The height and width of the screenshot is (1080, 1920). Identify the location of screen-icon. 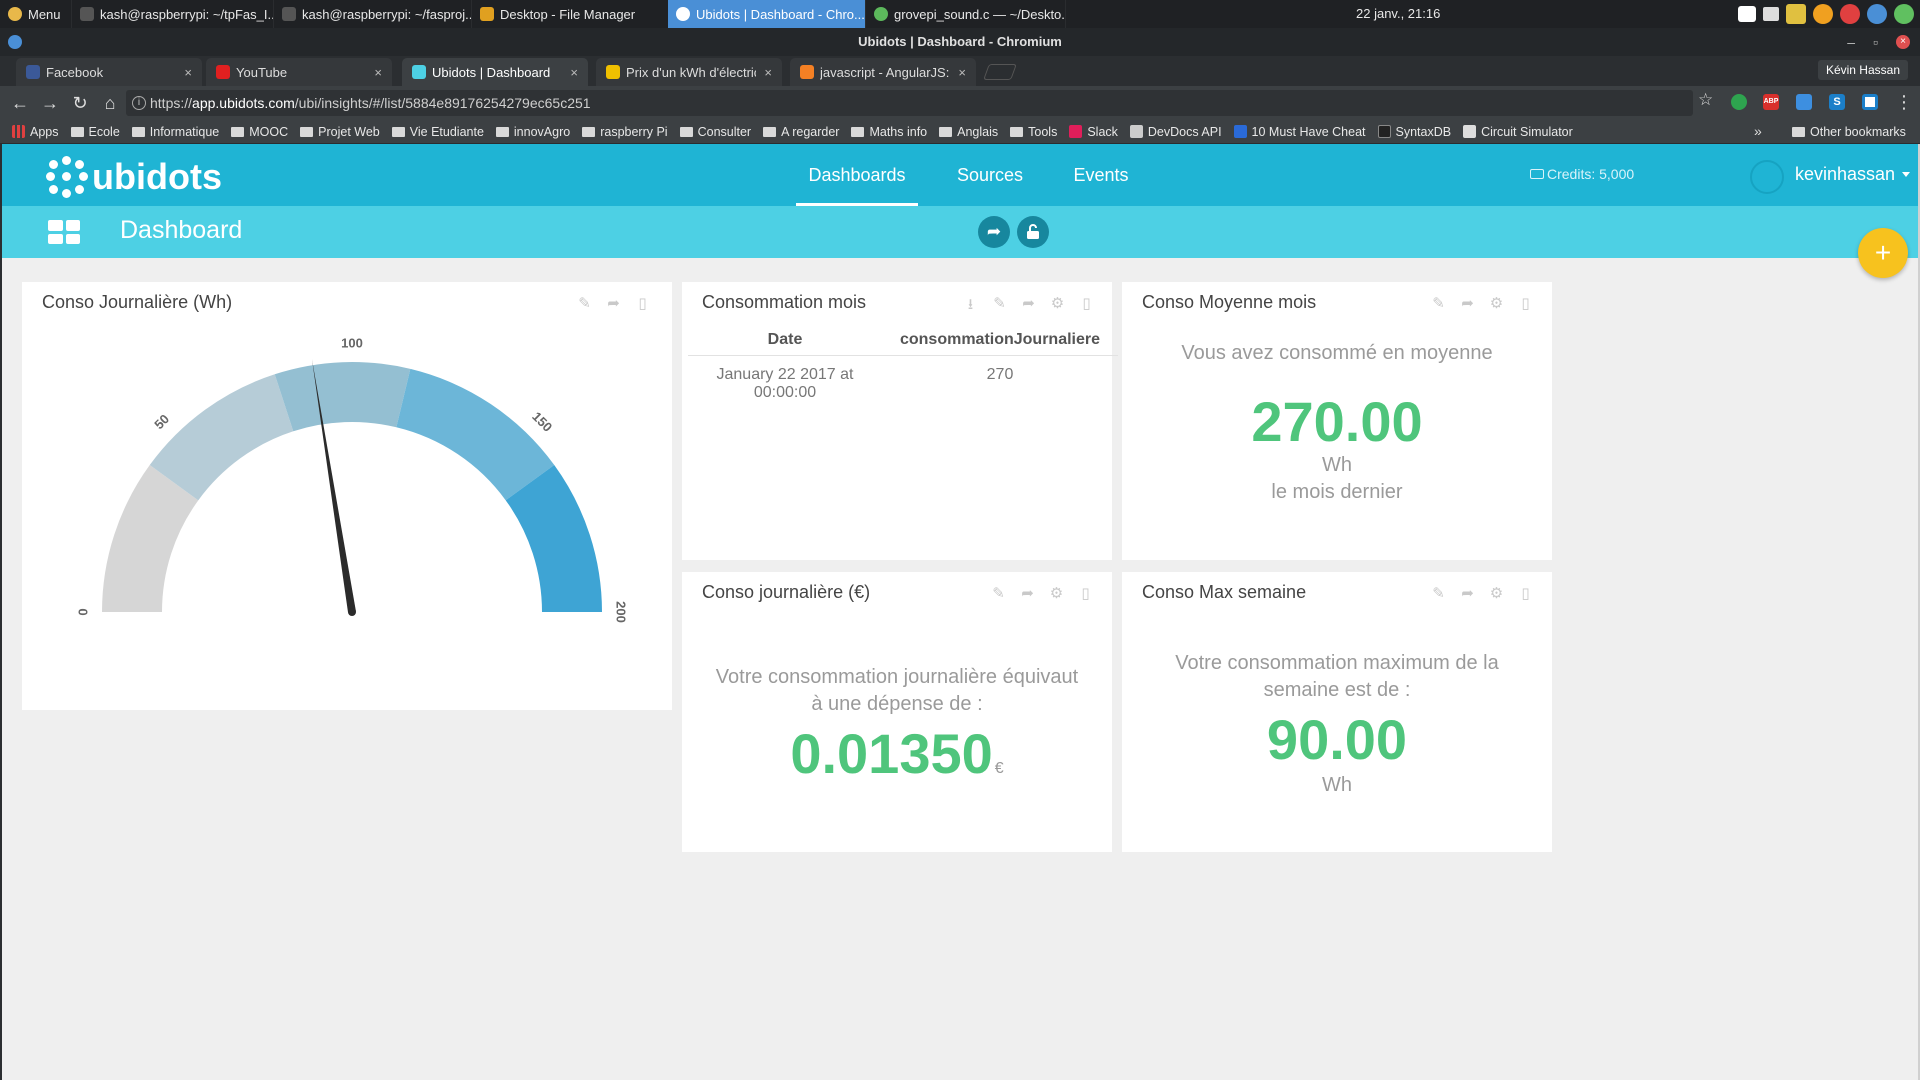
(1747, 14).